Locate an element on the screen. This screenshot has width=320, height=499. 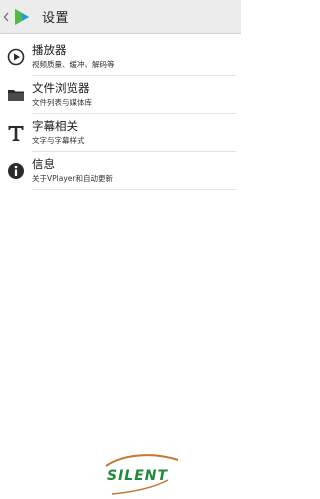
settings-item-subtitle: 关于VPlayer和自动更新 is located at coordinates (72, 178).